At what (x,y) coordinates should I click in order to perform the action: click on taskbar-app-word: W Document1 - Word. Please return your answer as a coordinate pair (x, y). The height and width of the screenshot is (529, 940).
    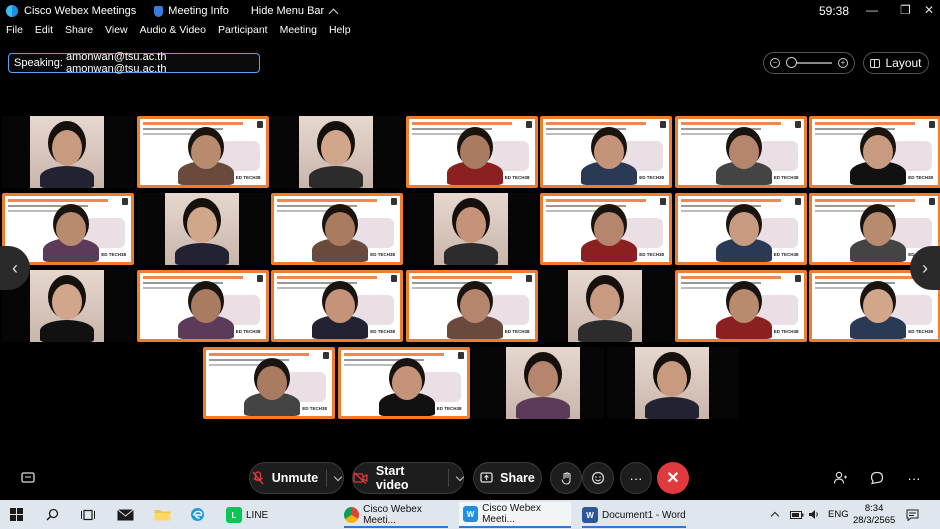
    Looking at the image, I should click on (634, 515).